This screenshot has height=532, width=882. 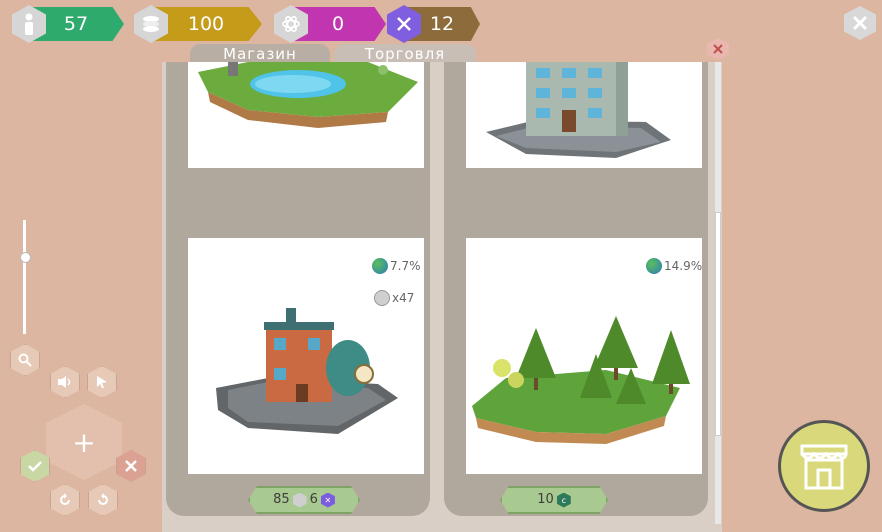 I want to click on stone-coin-icon, so click(x=382, y=298).